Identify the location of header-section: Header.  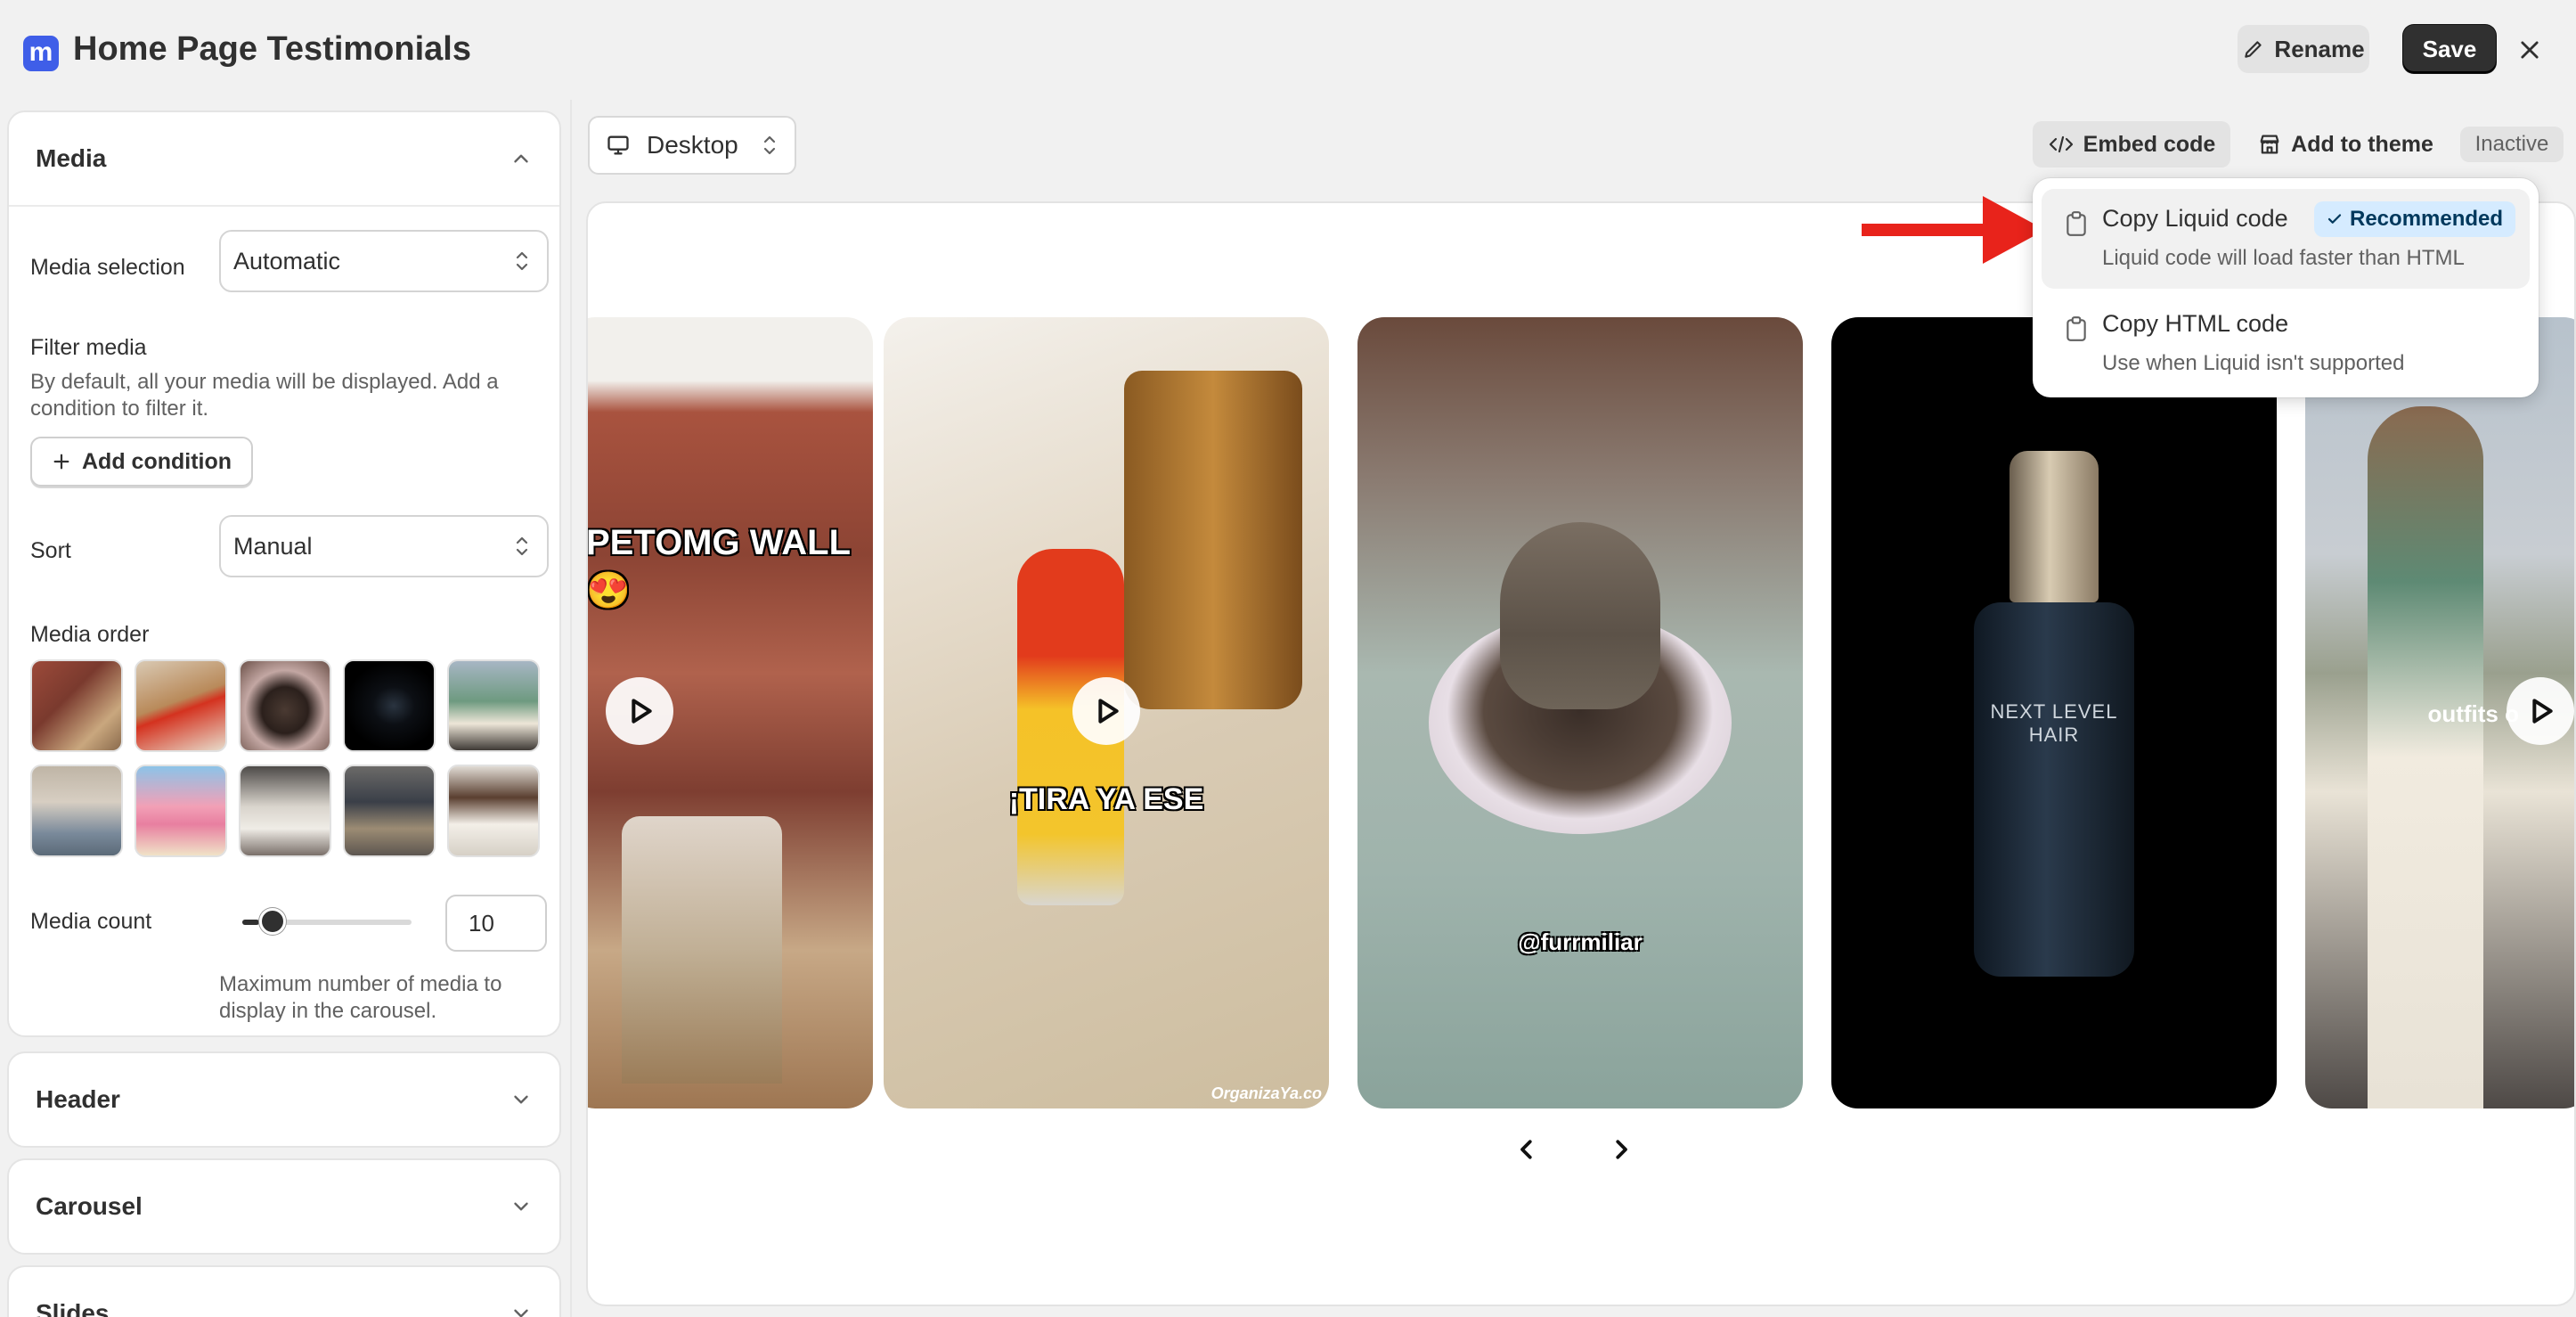
(284, 1099).